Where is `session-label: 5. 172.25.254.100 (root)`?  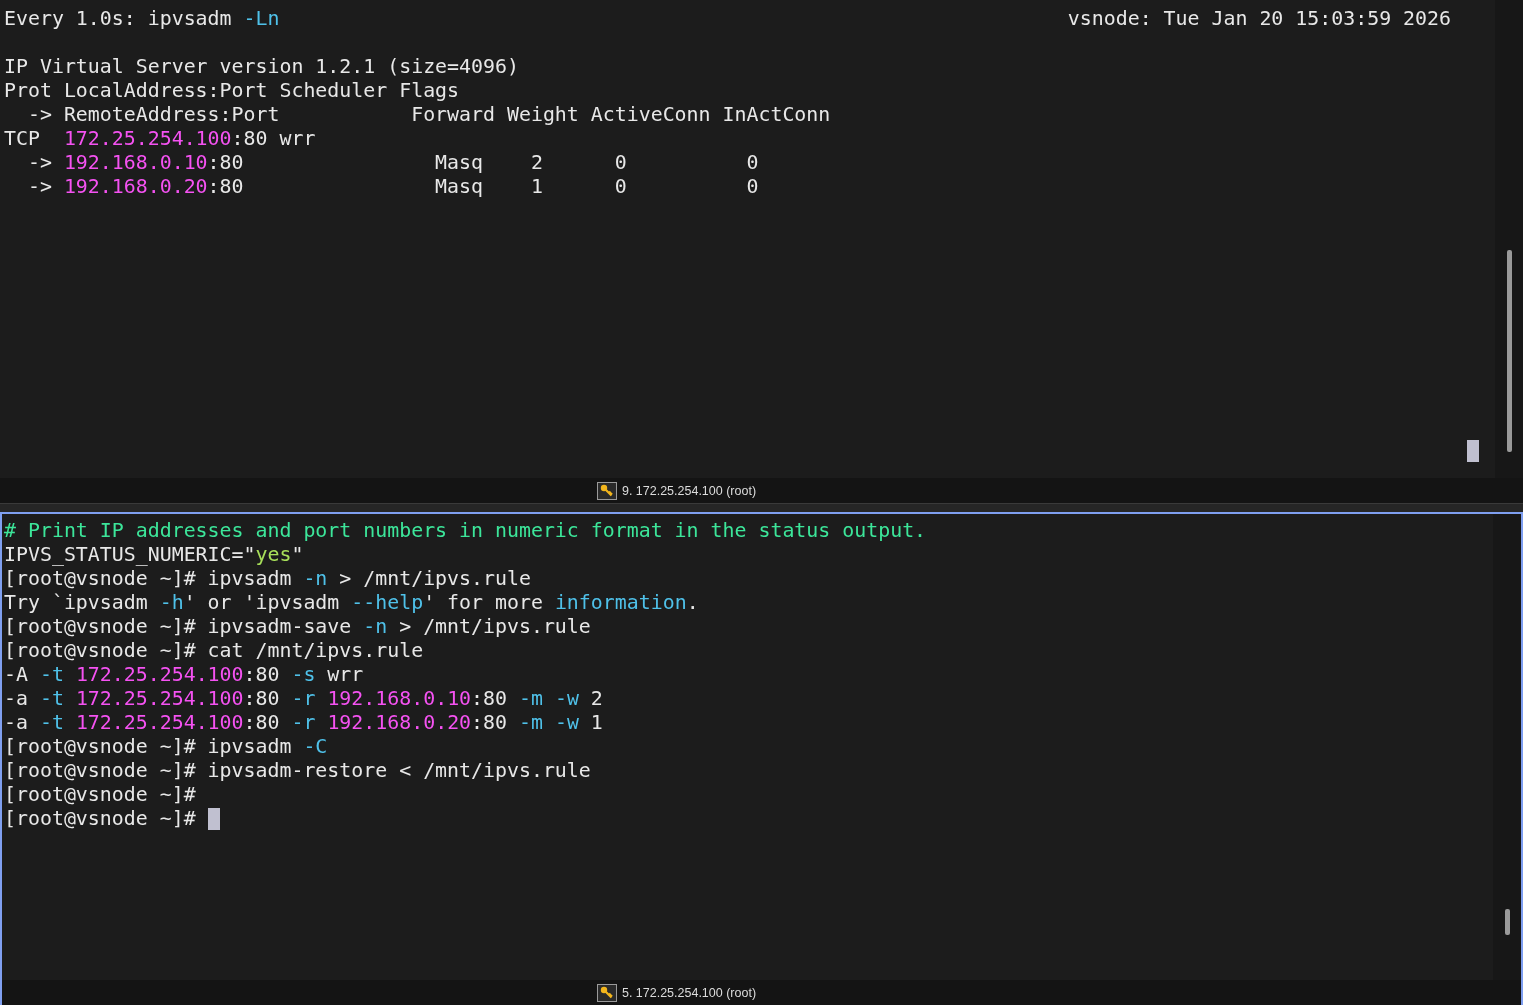 session-label: 5. 172.25.254.100 (root) is located at coordinates (689, 992).